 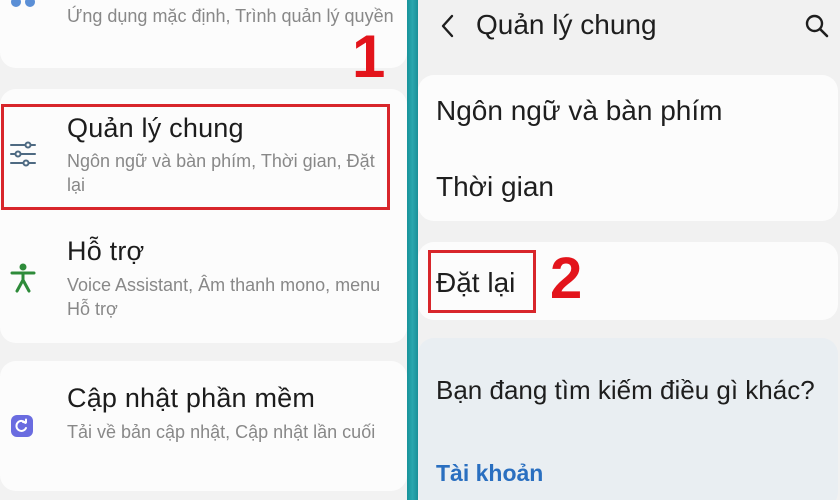 What do you see at coordinates (23, 278) in the screenshot?
I see `accessibility-icon` at bounding box center [23, 278].